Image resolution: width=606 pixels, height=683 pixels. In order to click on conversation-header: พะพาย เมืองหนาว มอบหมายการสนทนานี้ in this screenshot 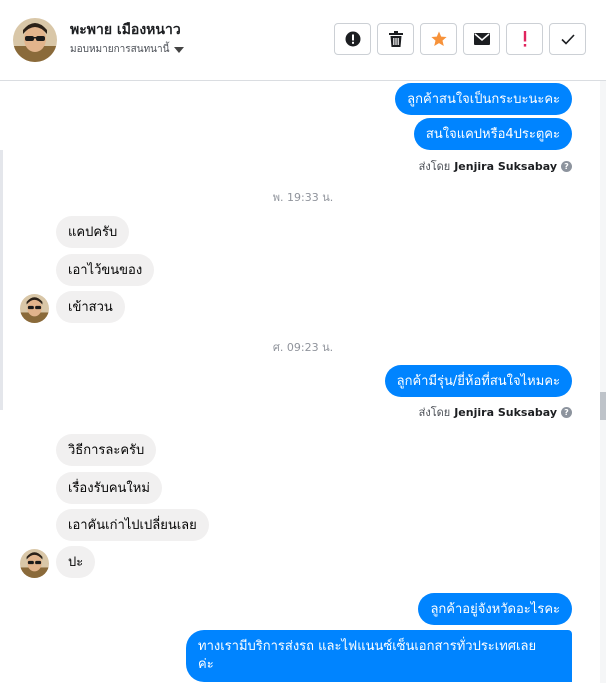, I will do `click(303, 40)`.